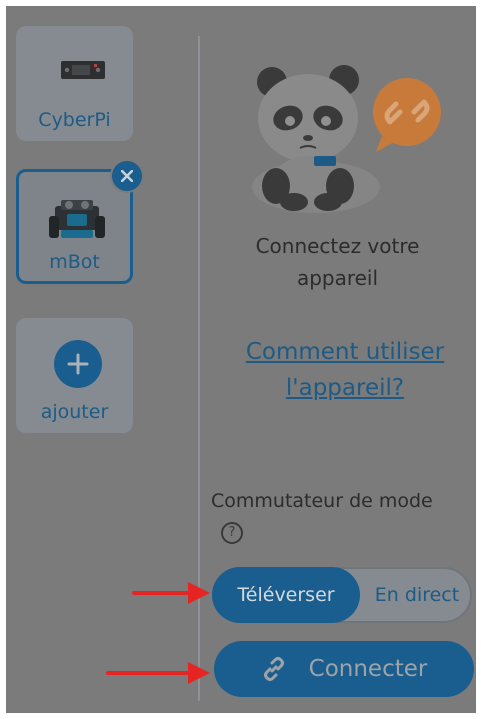 This screenshot has height=719, width=481. What do you see at coordinates (83, 70) in the screenshot?
I see `cyberpi-device-icon` at bounding box center [83, 70].